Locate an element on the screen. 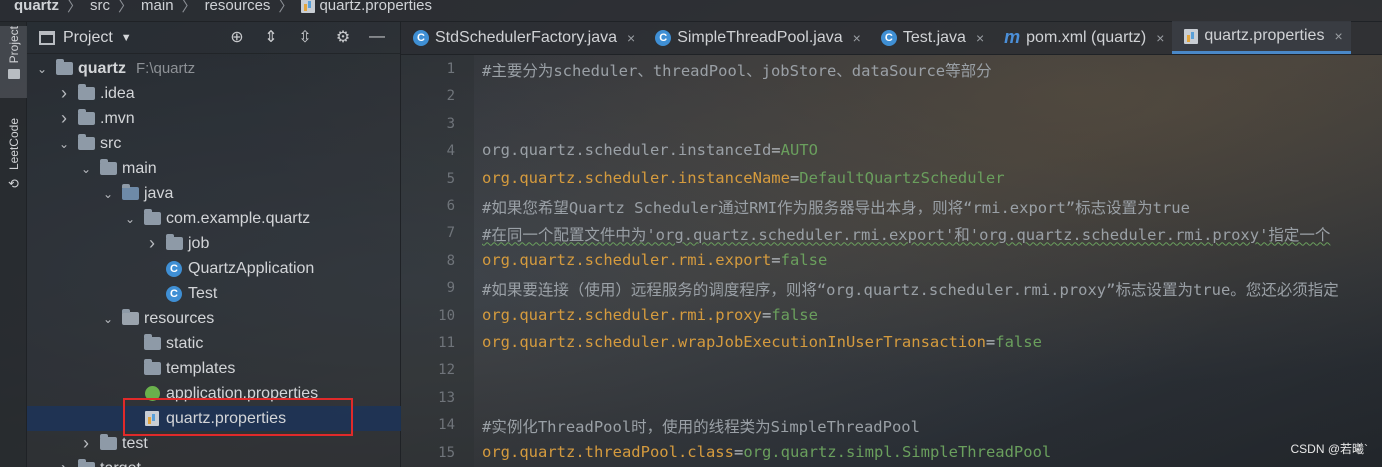 This screenshot has width=1382, height=467. code-line: org.quartz.scheduler.rmi.proxy=false is located at coordinates (650, 315).